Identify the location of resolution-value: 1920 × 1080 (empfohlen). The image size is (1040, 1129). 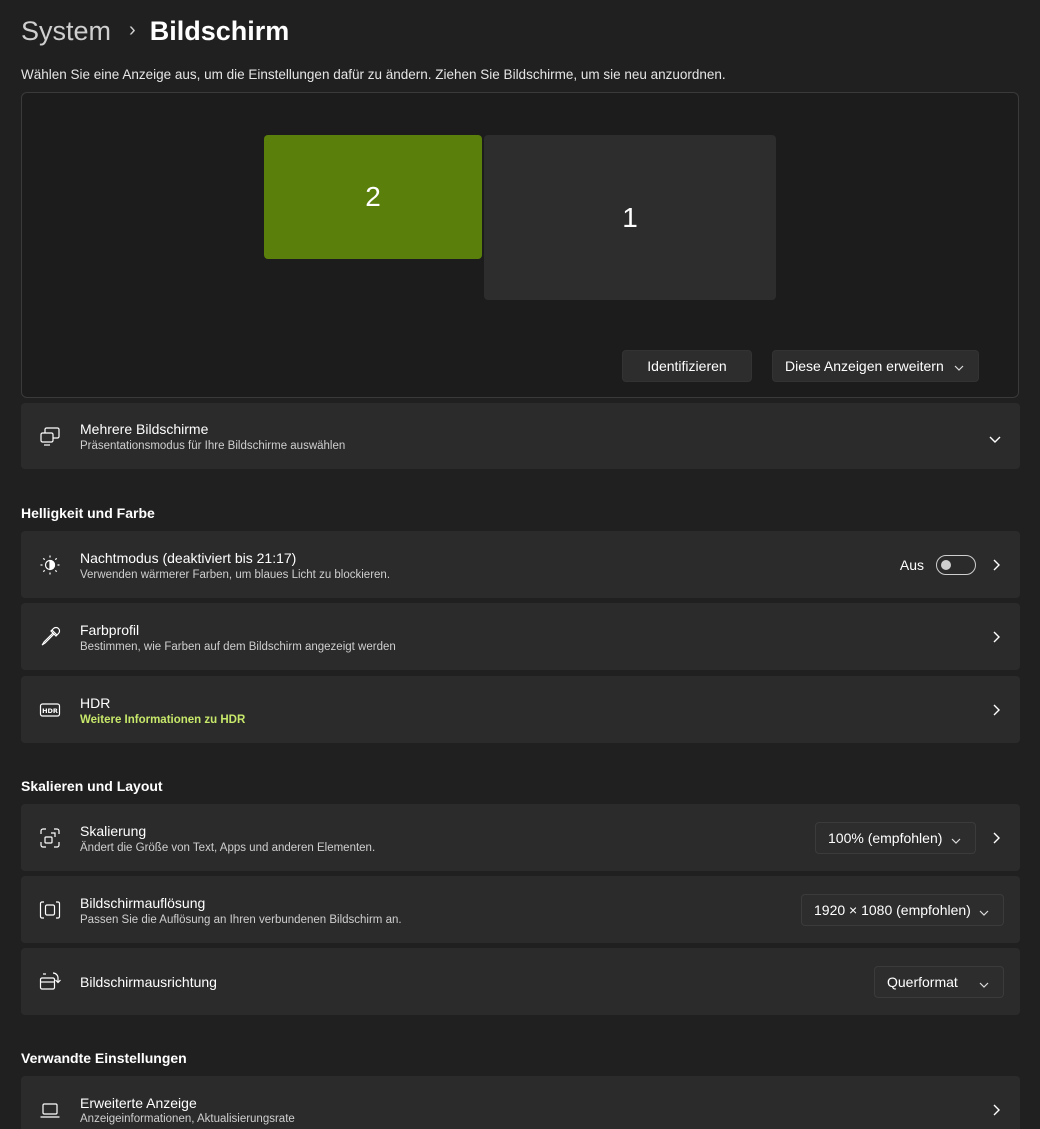
(892, 909).